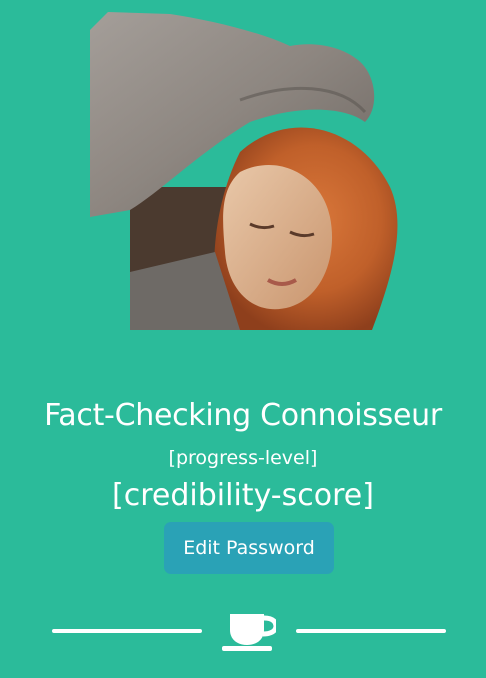  I want to click on credibility-score: [credibility-score], so click(243, 495).